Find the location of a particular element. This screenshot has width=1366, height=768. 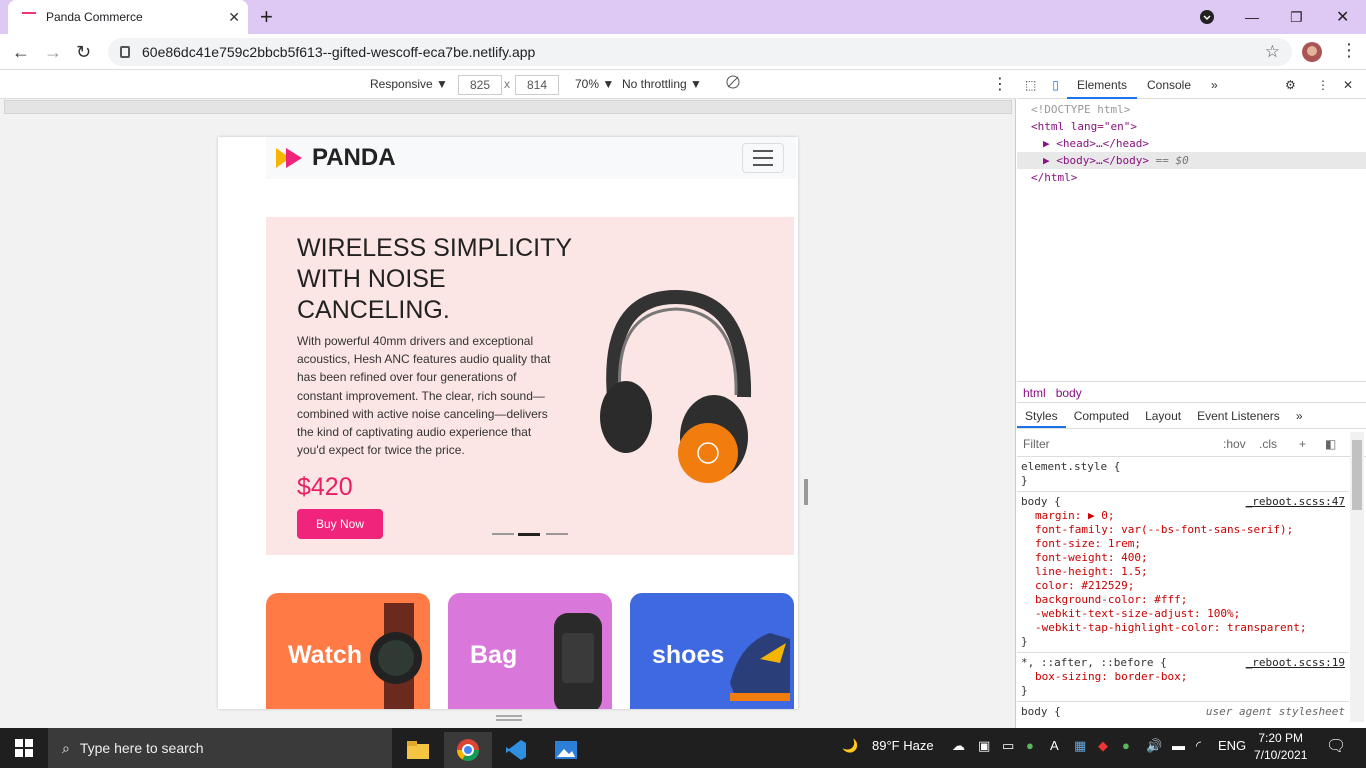

chrome-icon is located at coordinates (468, 750).